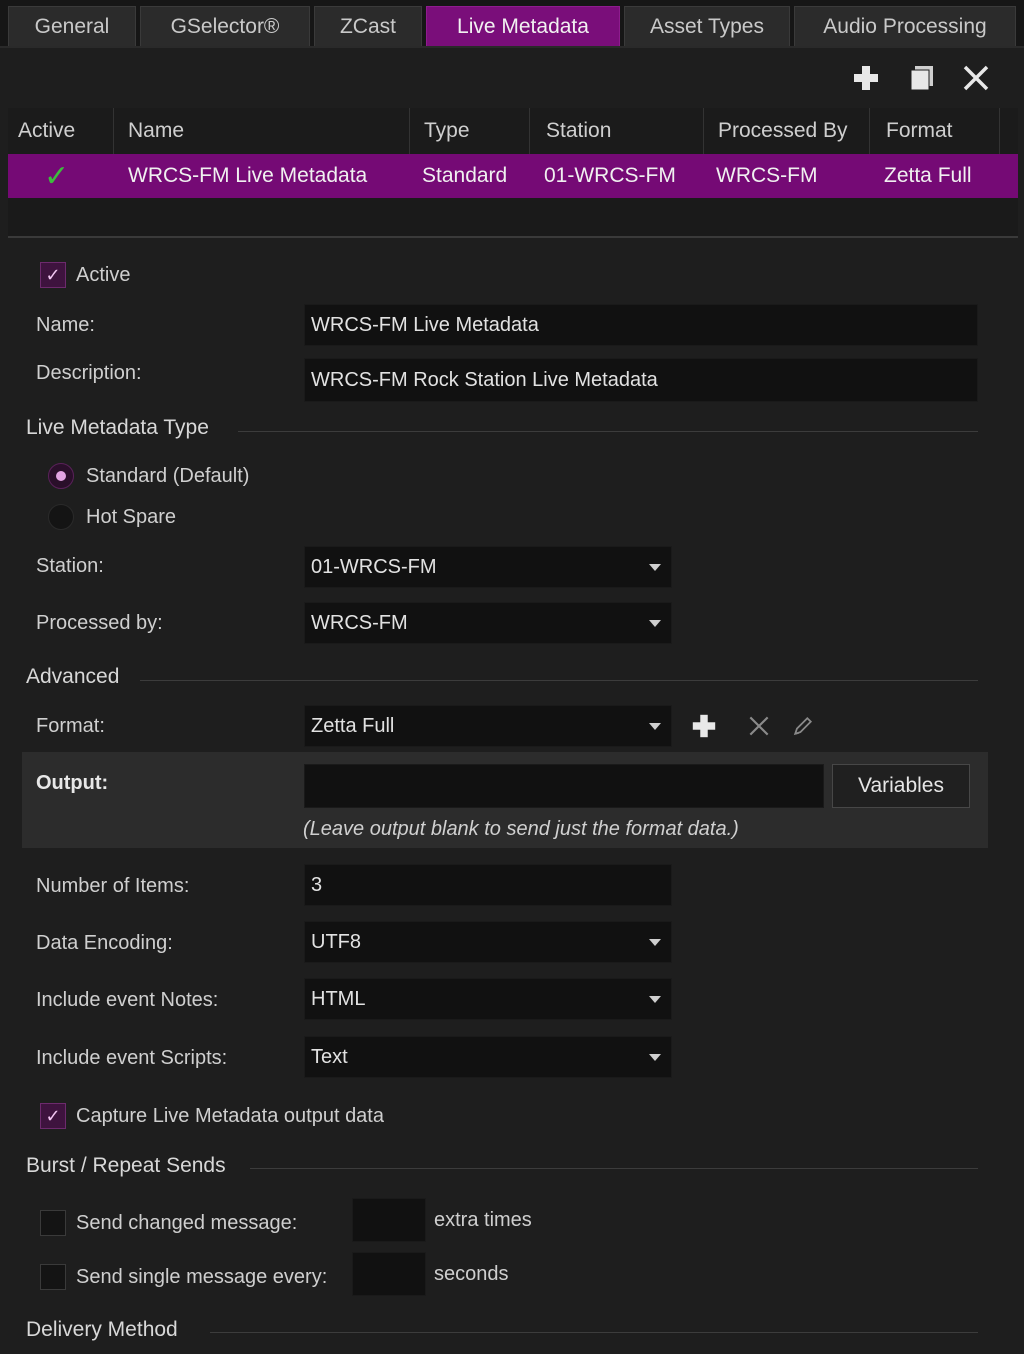 This screenshot has width=1024, height=1354. Describe the element at coordinates (488, 942) in the screenshot. I see `data-encoding-dropdown: UTF8` at that location.